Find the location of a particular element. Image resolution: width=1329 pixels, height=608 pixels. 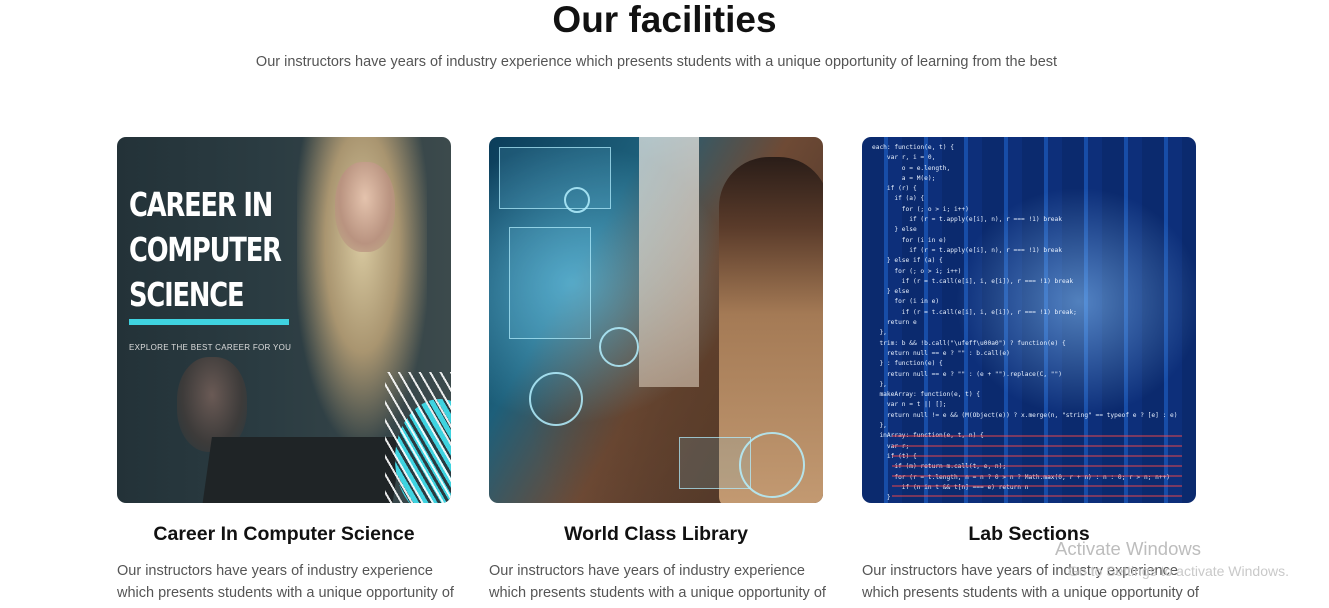

banner-accent-bar is located at coordinates (209, 322).